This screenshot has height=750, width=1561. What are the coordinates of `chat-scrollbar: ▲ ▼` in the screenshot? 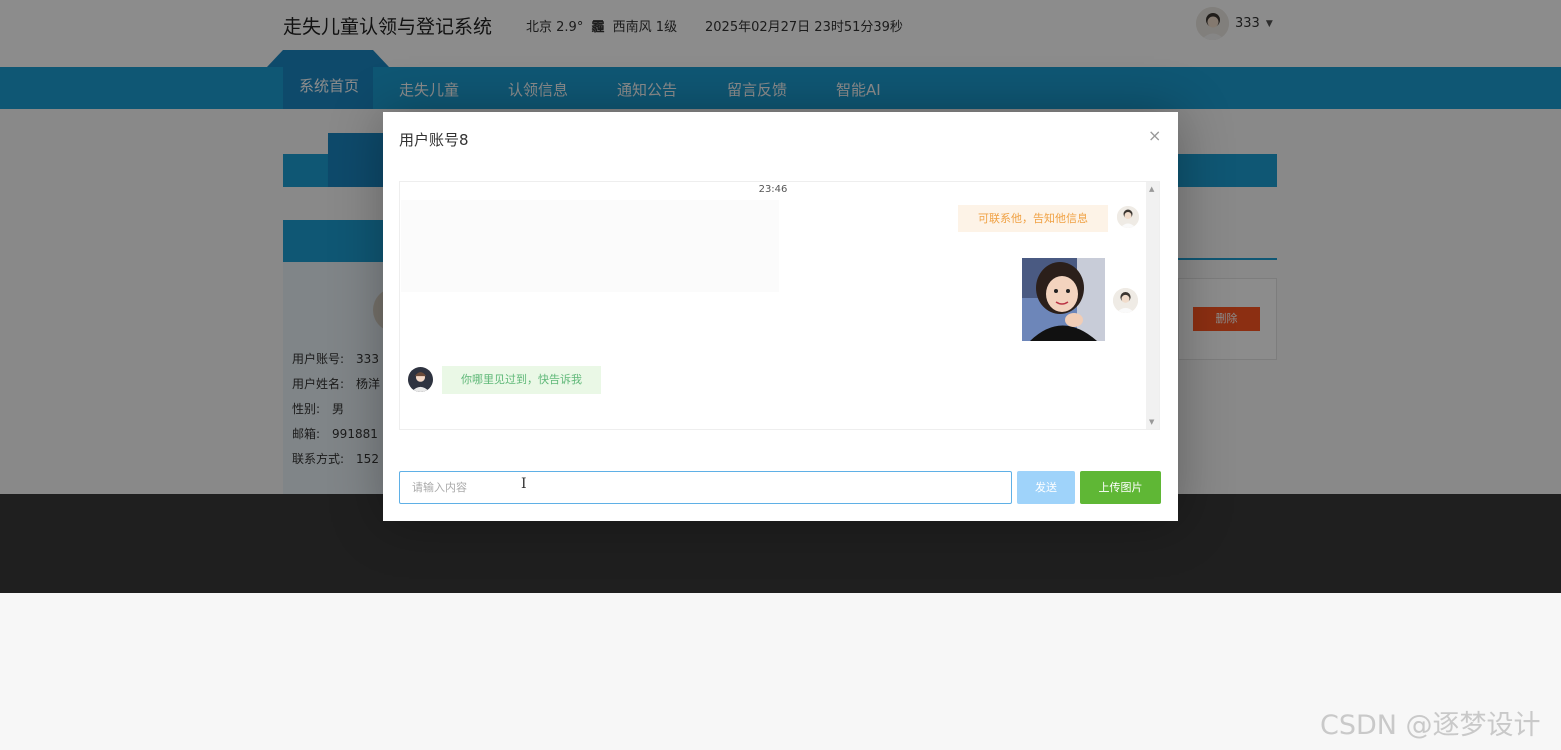 It's located at (1152, 305).